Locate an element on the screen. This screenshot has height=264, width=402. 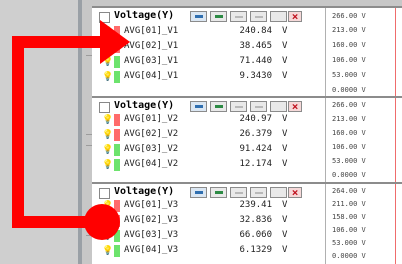
row-label: AVG[04]_V2 is located at coordinates (151, 164).